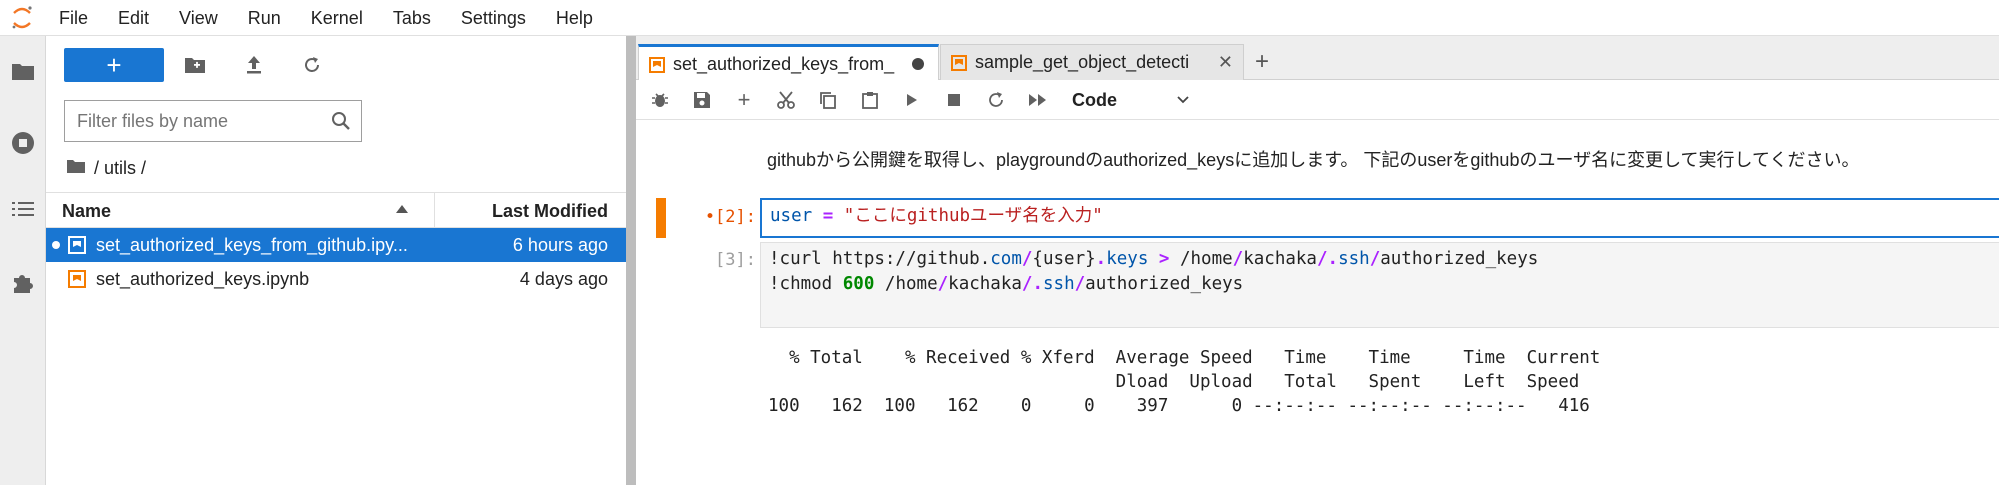  What do you see at coordinates (828, 216) in the screenshot?
I see `code-token: =` at bounding box center [828, 216].